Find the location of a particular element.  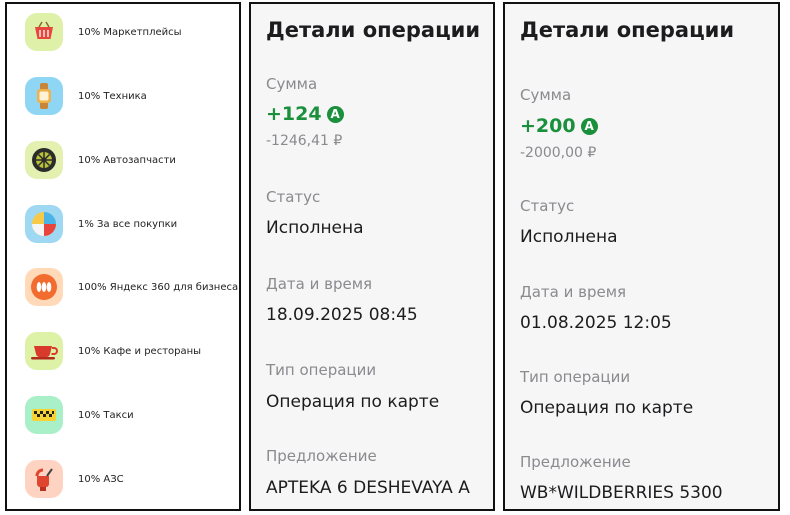

category-item-all-purchases: 1% За все покупки is located at coordinates (101, 224).